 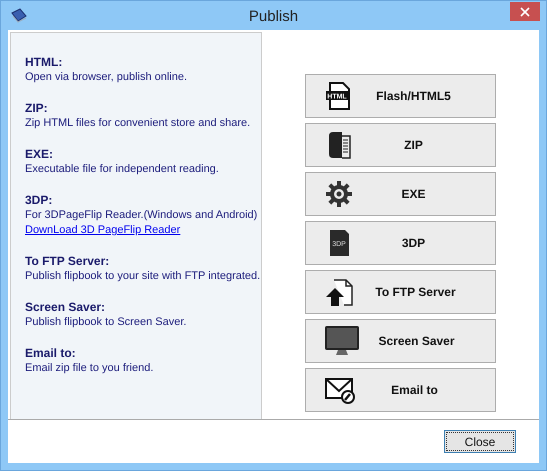 I want to click on window-title: Publish, so click(x=273, y=16).